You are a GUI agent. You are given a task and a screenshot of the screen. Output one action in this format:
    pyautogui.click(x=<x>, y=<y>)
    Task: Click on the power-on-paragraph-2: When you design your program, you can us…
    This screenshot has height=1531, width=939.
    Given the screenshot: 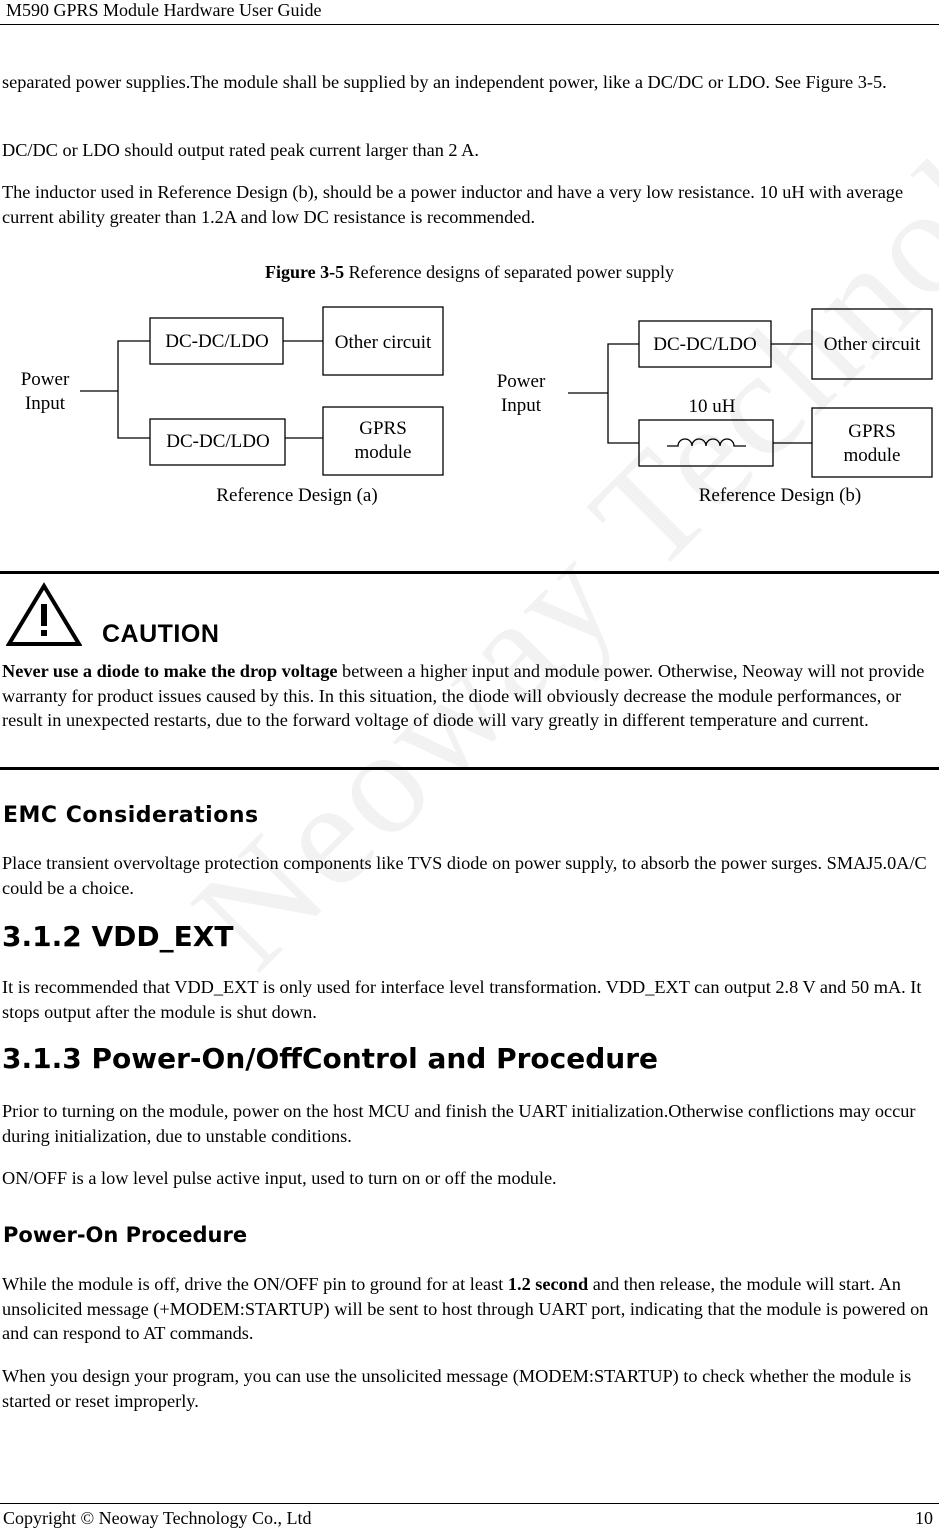 What is the action you would take?
    pyautogui.click(x=457, y=1388)
    